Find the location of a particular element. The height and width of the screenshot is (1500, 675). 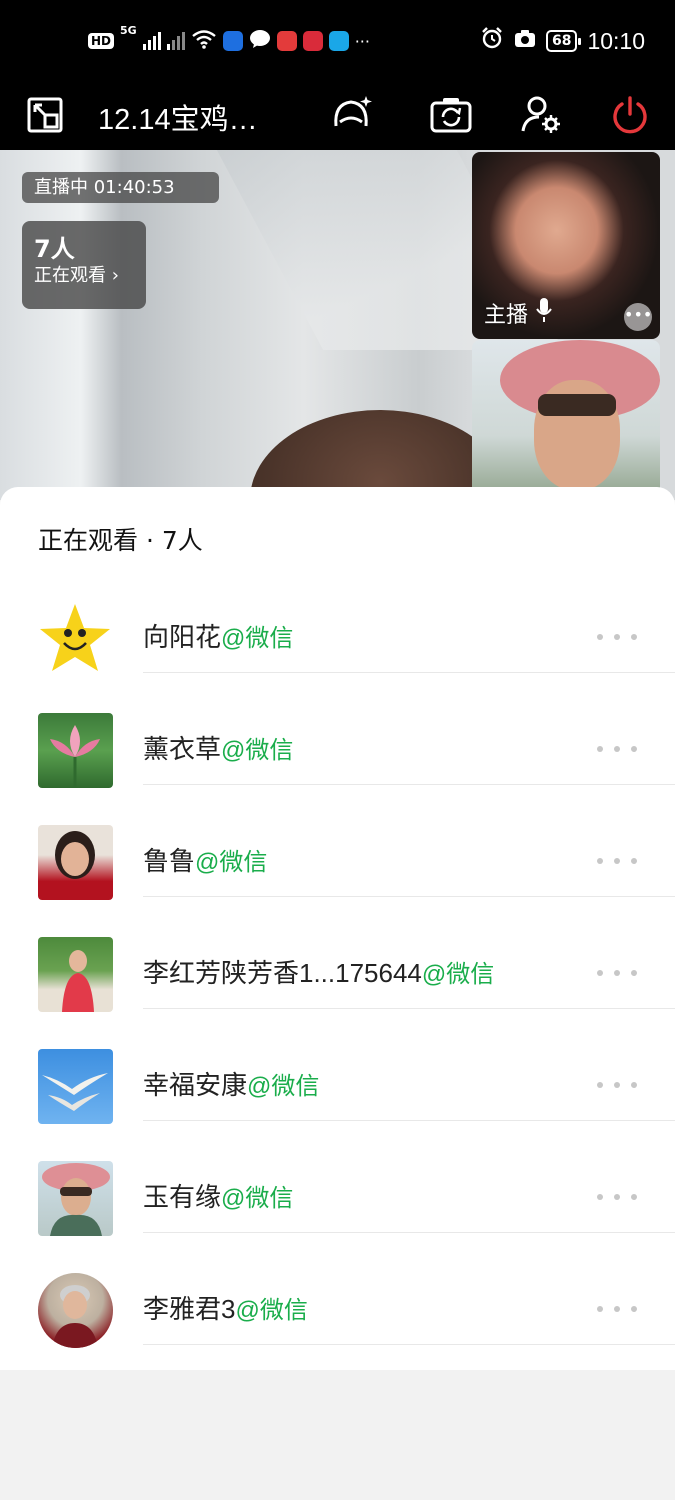

viewer-label-text: 正在观看 is located at coordinates (70, 275).